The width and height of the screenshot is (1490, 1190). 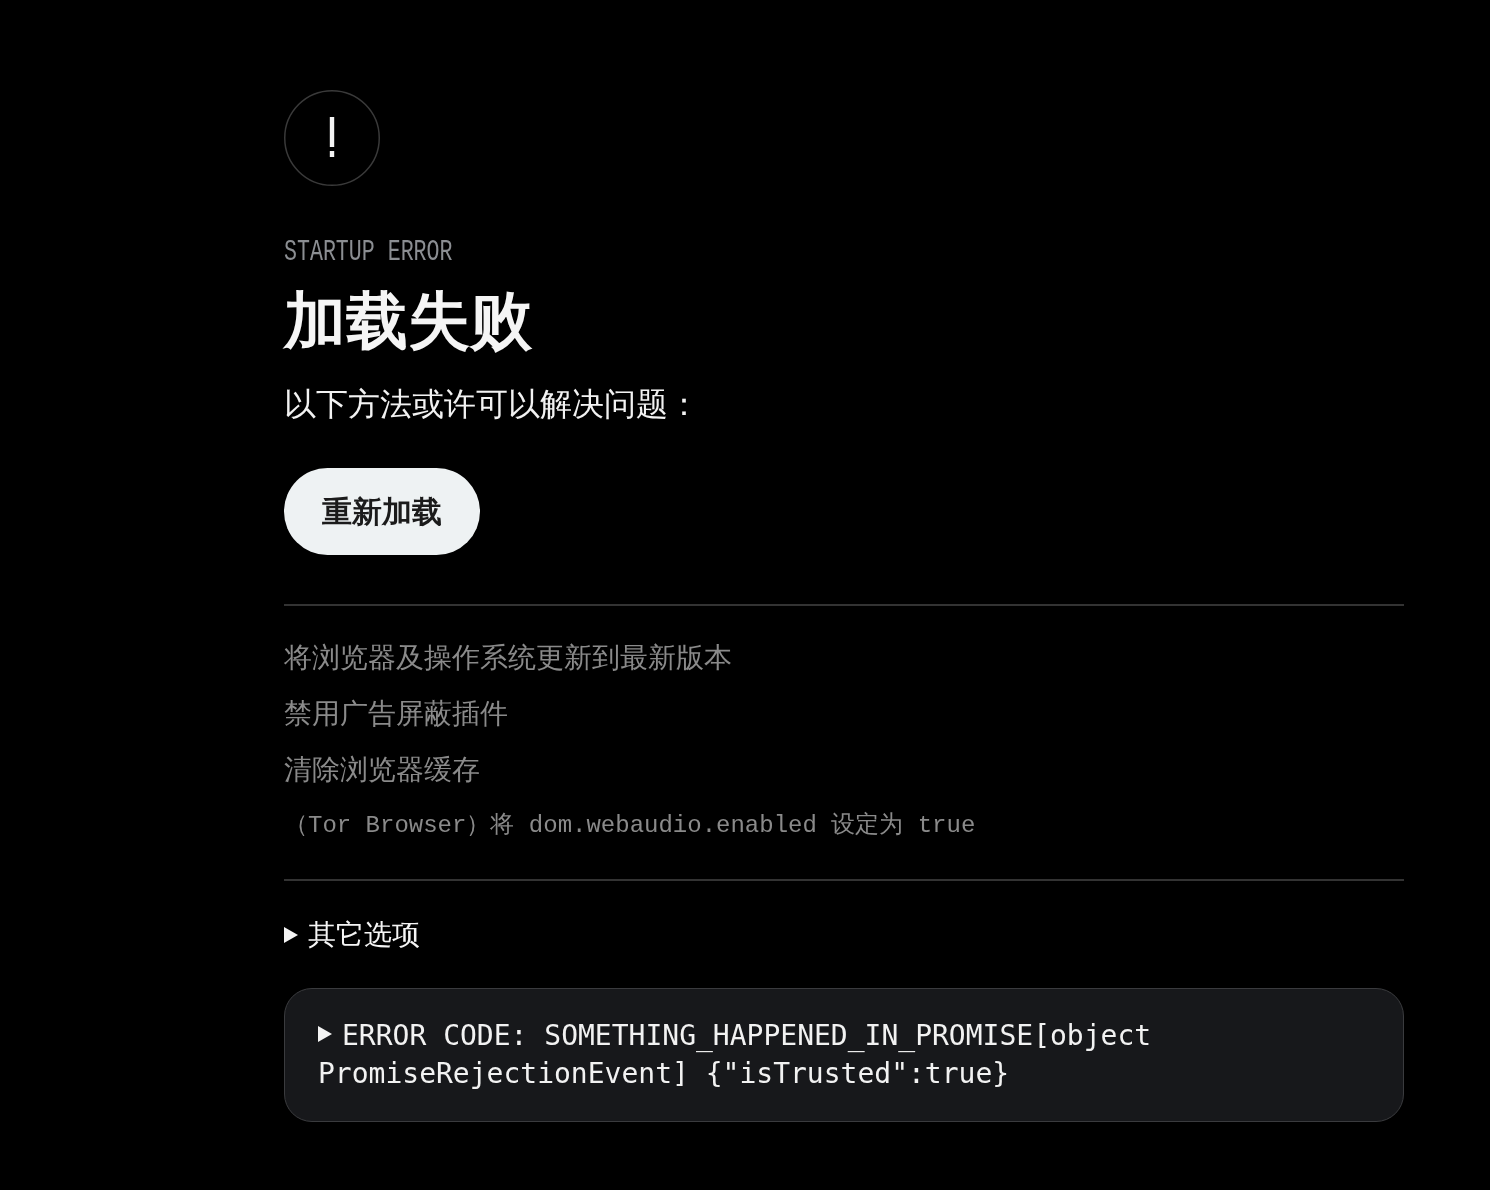 What do you see at coordinates (382, 770) in the screenshot?
I see `tip-text: 清除浏览器缓存` at bounding box center [382, 770].